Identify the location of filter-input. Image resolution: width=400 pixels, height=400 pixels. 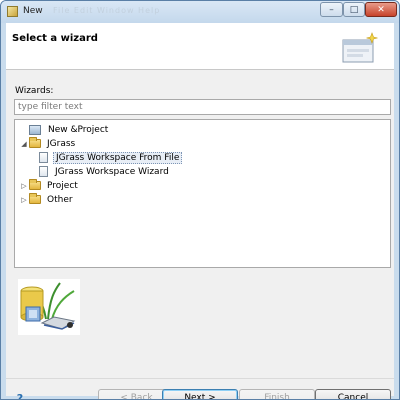
(202, 107).